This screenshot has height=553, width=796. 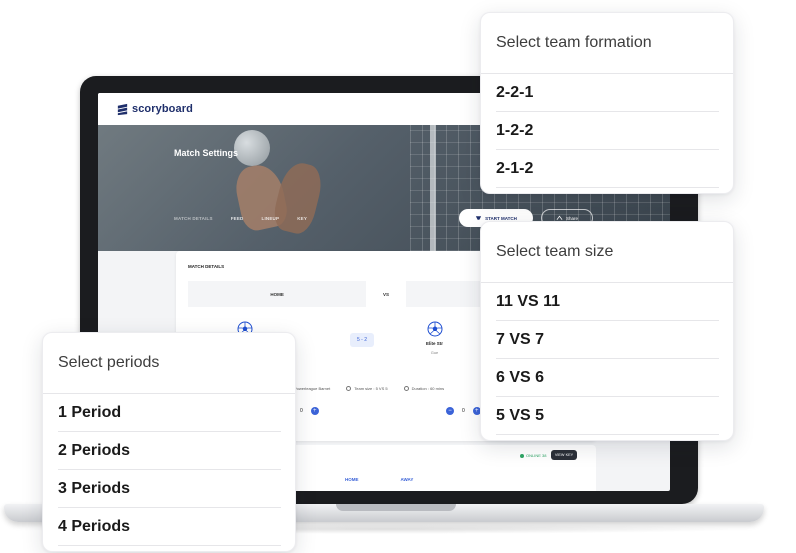 What do you see at coordinates (206, 153) in the screenshot?
I see `page-title: Match Settings` at bounding box center [206, 153].